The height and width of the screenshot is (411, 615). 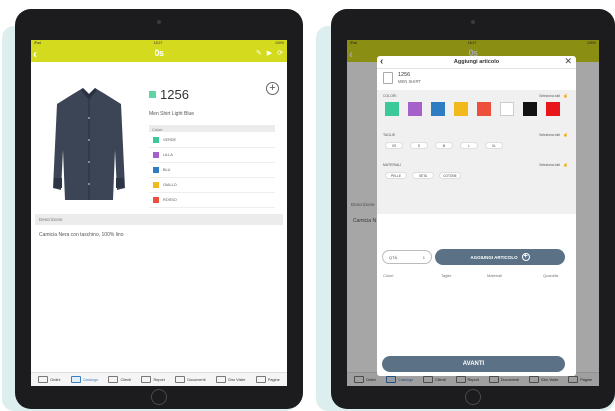 What do you see at coordinates (212, 128) in the screenshot?
I see `colors-section-header: Colori` at bounding box center [212, 128].